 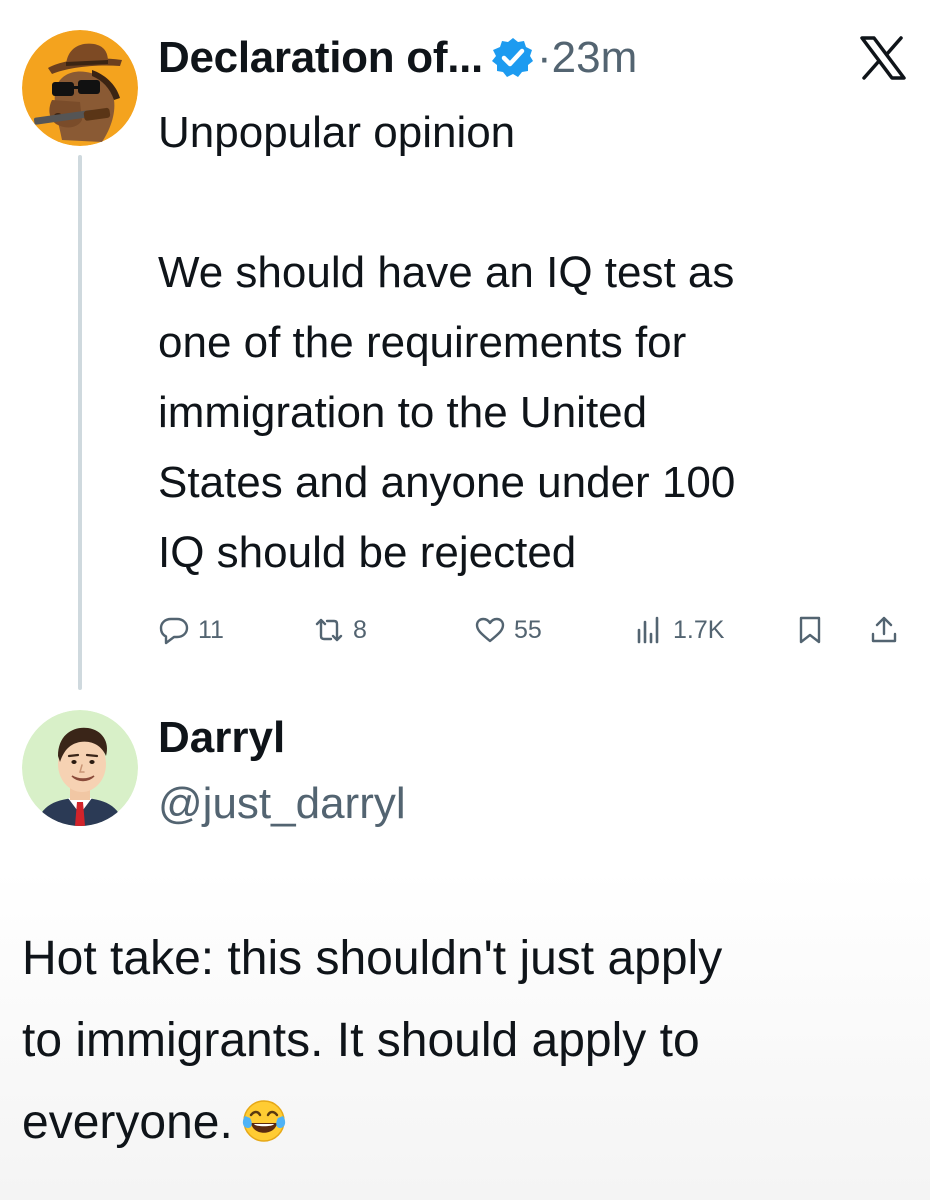 I want to click on reply-bubble-icon, so click(x=174, y=630).